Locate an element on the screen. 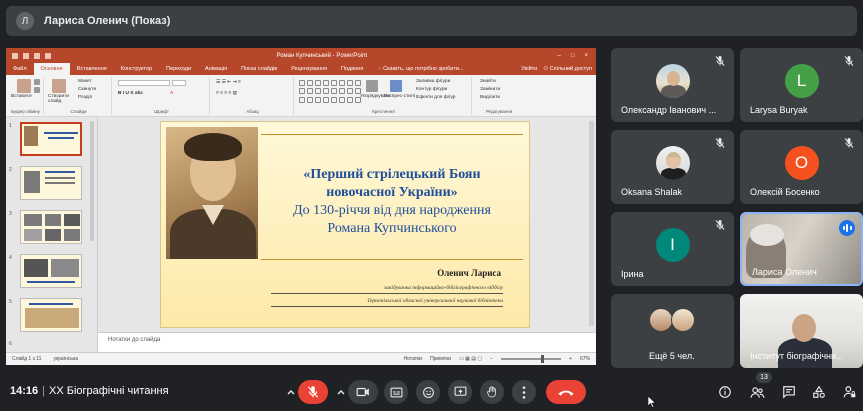 The height and width of the screenshot is (411, 863). share-label: Спільний доступ is located at coordinates (570, 69).